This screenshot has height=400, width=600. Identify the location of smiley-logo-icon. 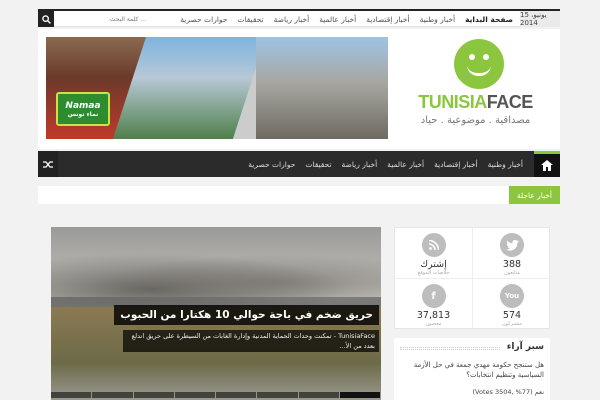
(479, 64).